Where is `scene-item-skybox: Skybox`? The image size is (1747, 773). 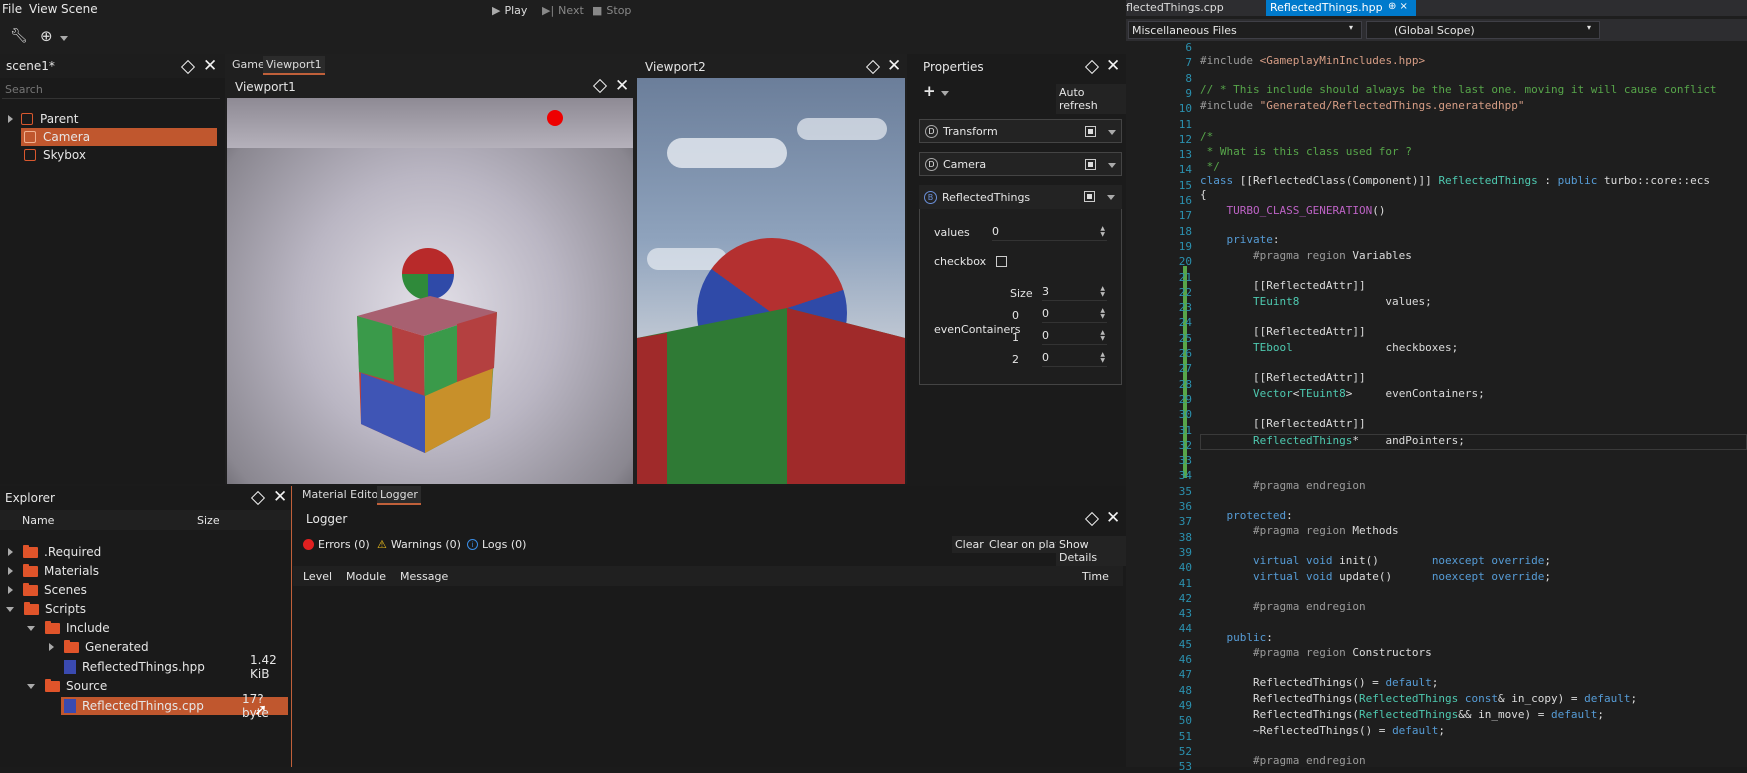
scene-item-skybox: Skybox is located at coordinates (119, 155).